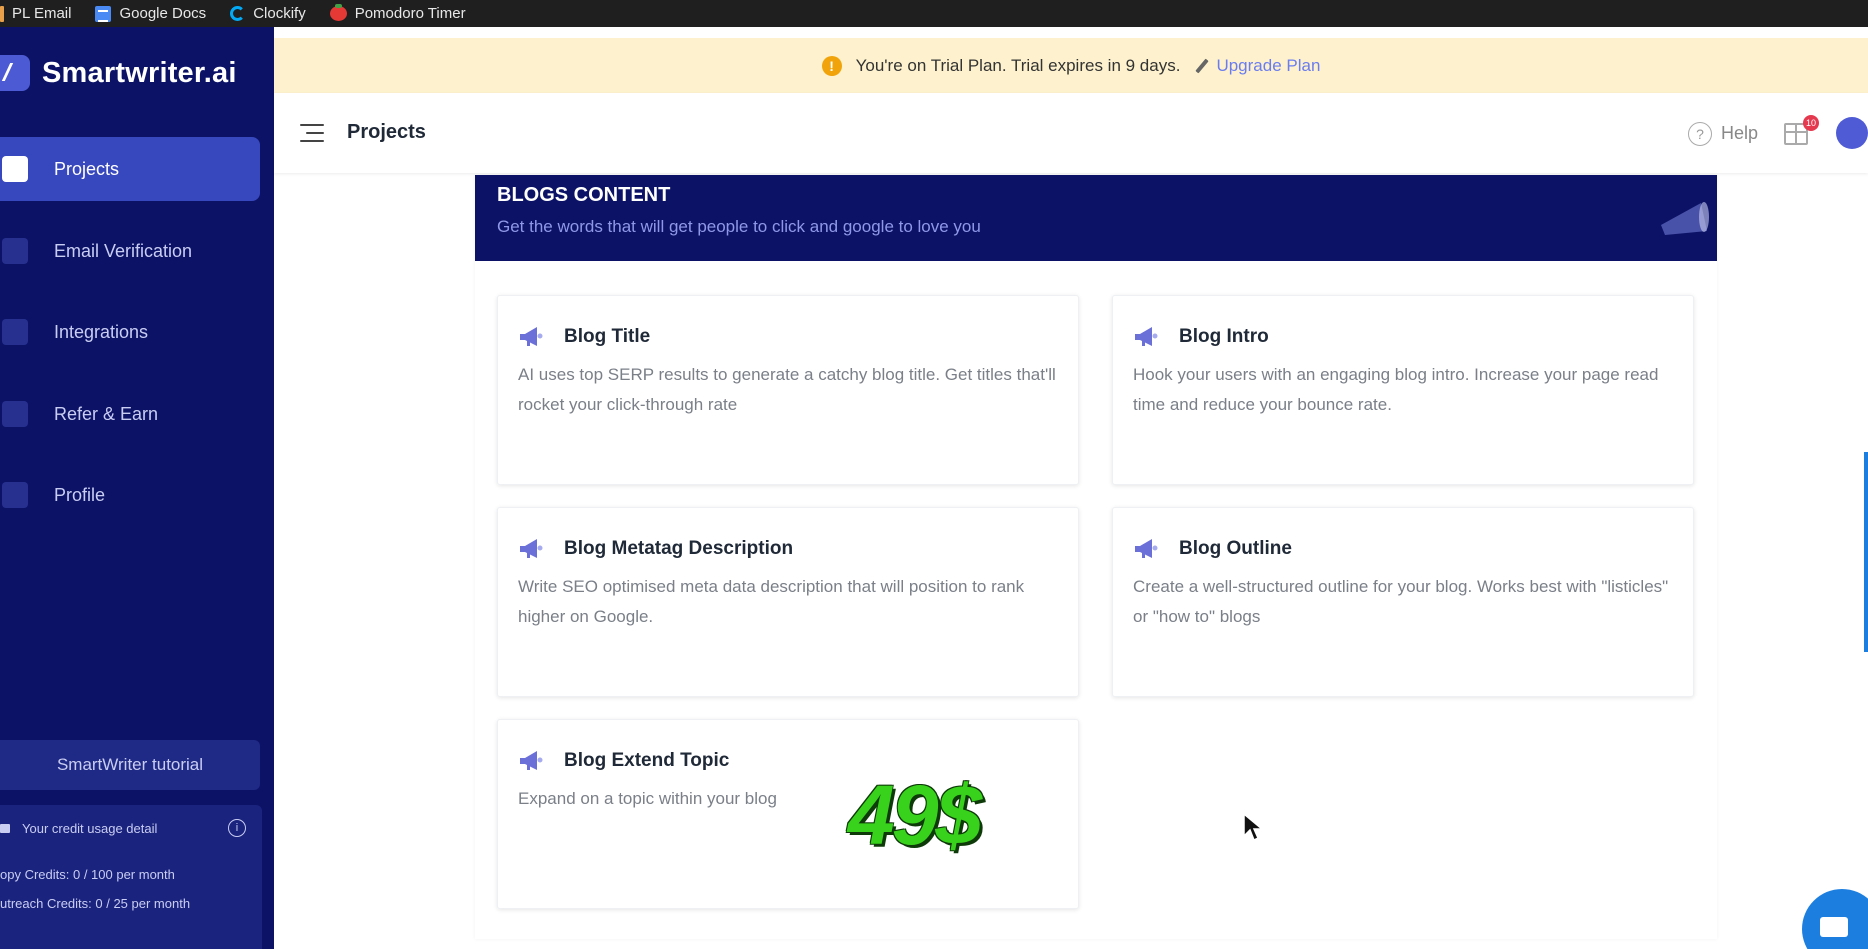 This screenshot has width=1868, height=949. What do you see at coordinates (1253, 827) in the screenshot?
I see `mouse-cursor-icon` at bounding box center [1253, 827].